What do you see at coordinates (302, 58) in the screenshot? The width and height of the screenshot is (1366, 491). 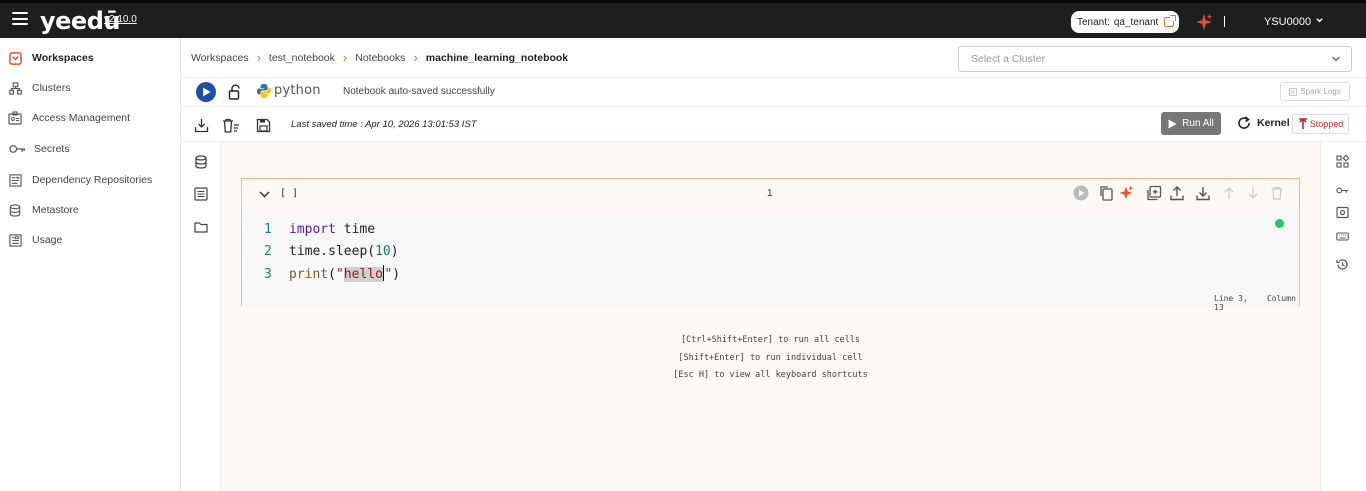 I see `breadcrumb-item: test_notebook` at bounding box center [302, 58].